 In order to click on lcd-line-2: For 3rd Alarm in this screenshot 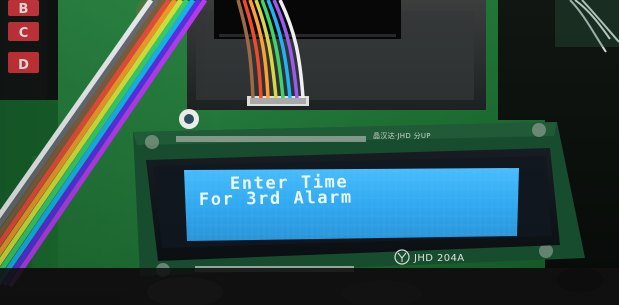, I will do `click(276, 199)`.